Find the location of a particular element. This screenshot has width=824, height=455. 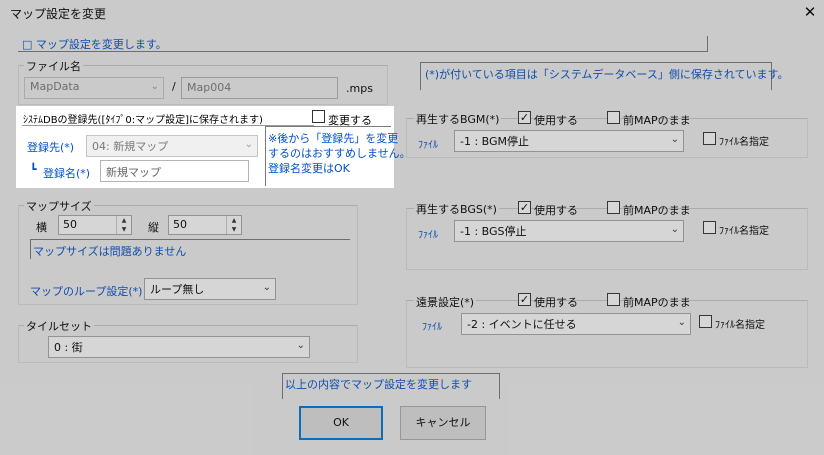

bgm-keep-label: 前MAPのまま is located at coordinates (657, 120).